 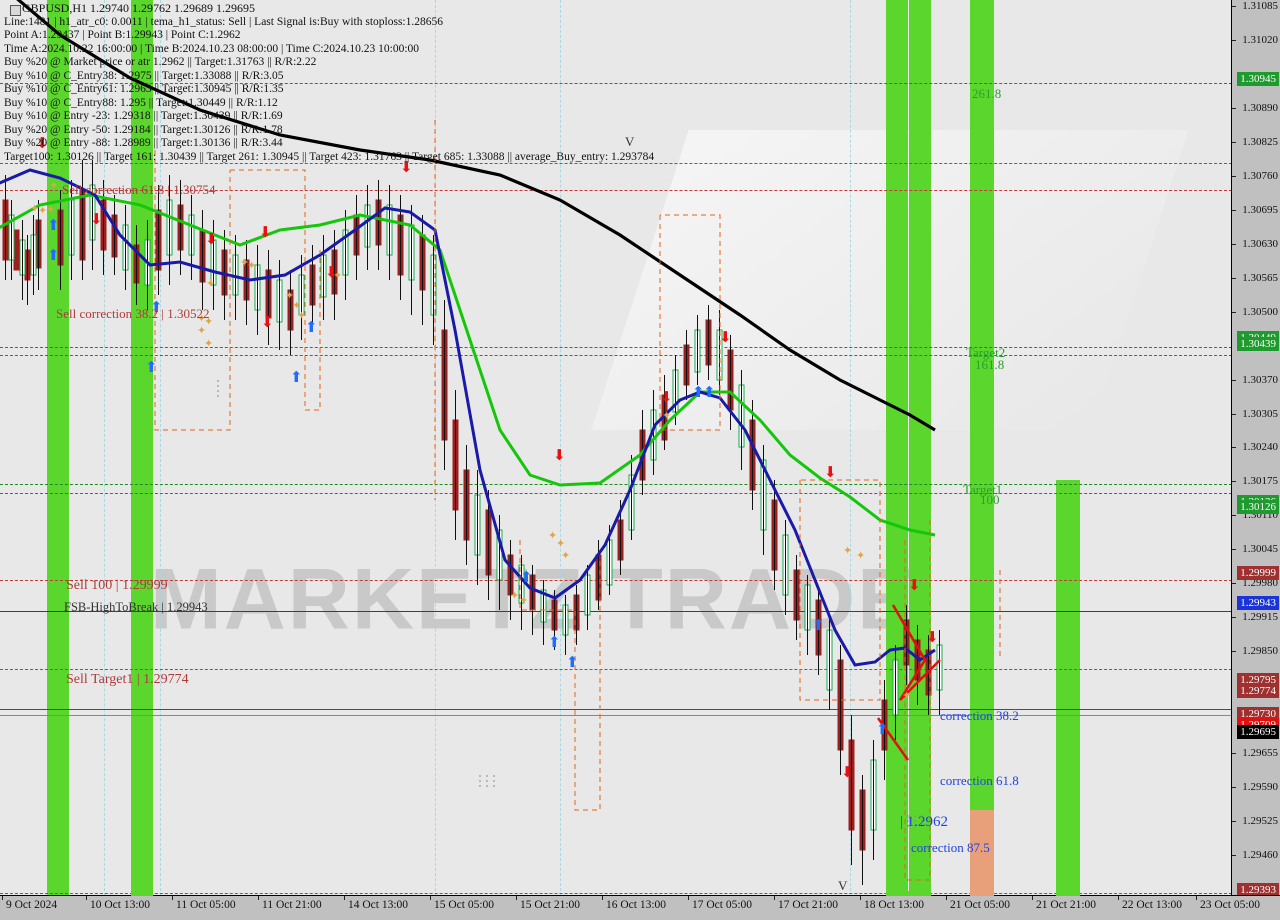 I want to click on price-tick-label: 1.30370, so click(x=1260, y=379).